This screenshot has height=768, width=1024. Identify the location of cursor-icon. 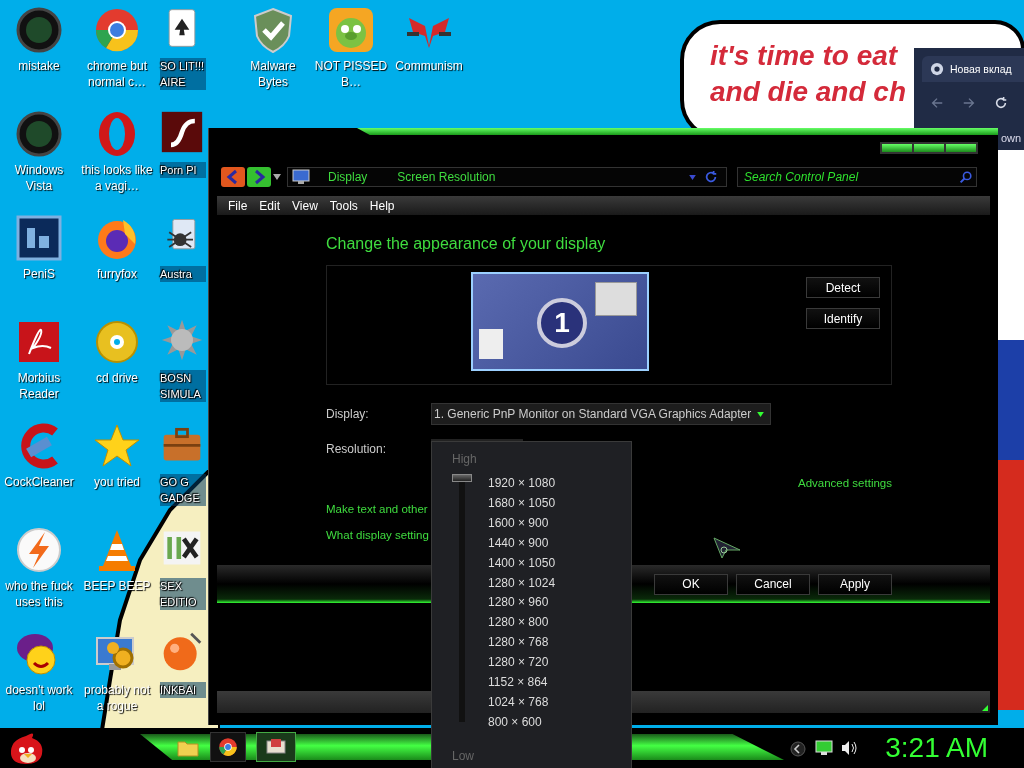
(727, 548).